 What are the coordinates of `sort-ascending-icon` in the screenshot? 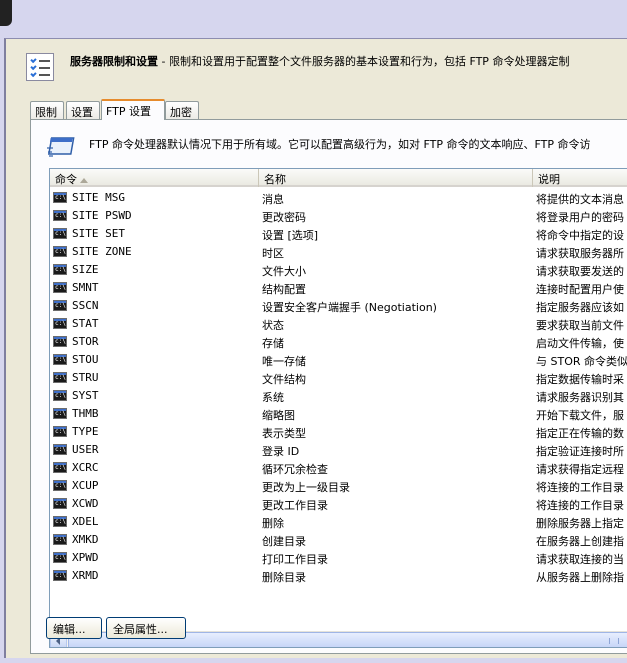 It's located at (84, 180).